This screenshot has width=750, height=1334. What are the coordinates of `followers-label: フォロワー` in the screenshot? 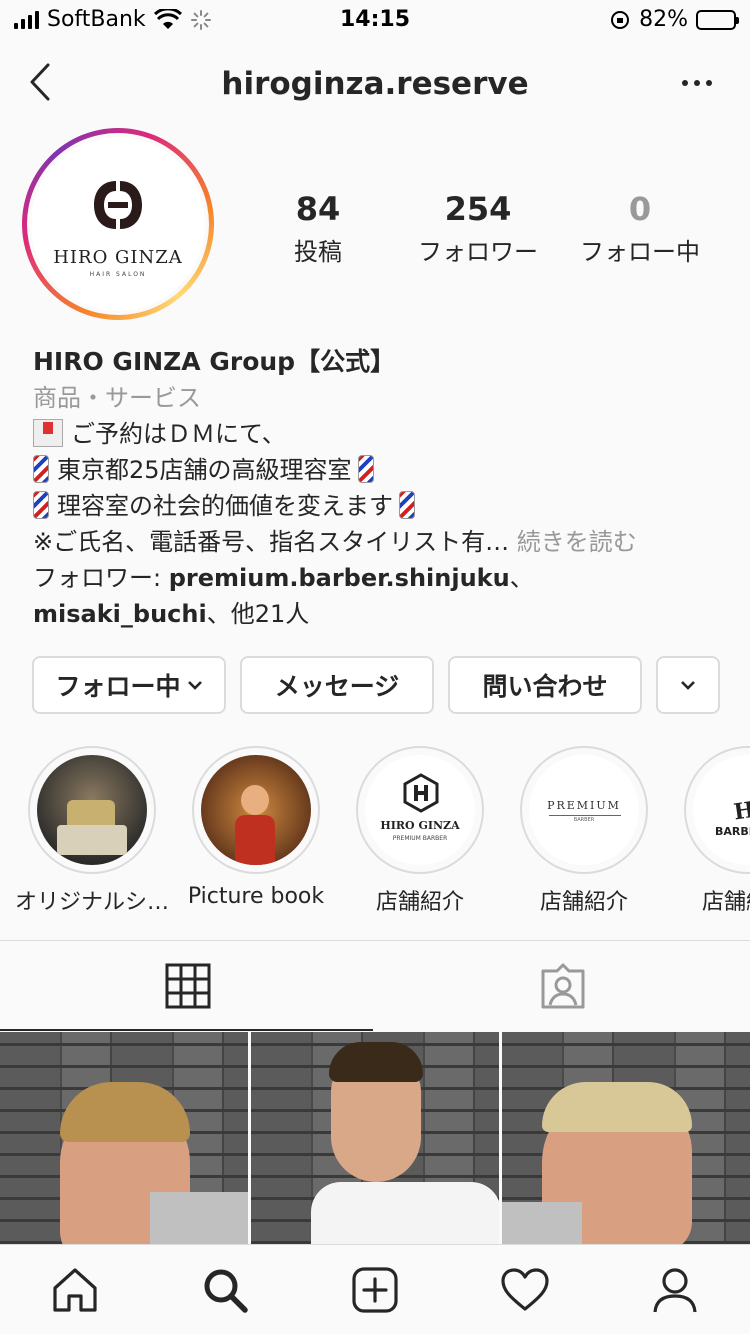 It's located at (478, 252).